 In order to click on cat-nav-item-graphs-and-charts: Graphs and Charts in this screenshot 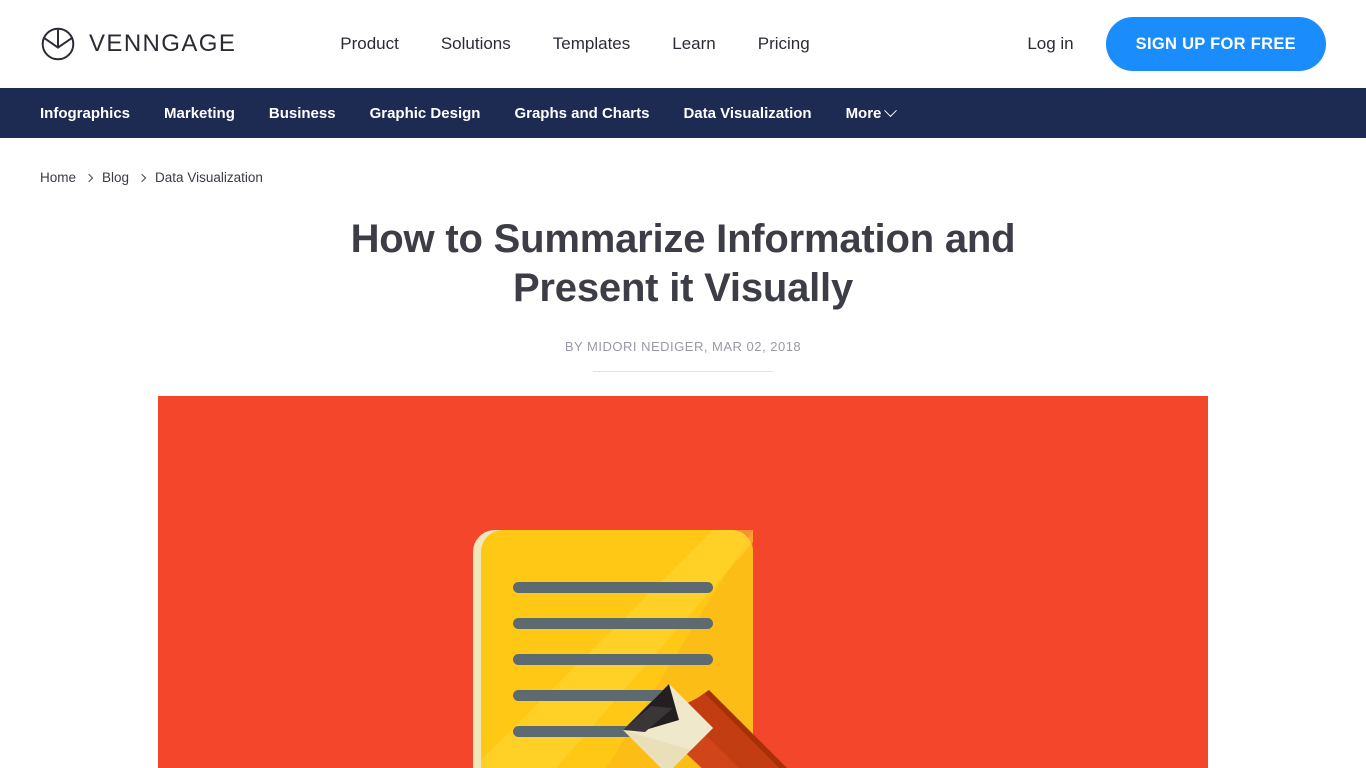, I will do `click(581, 113)`.